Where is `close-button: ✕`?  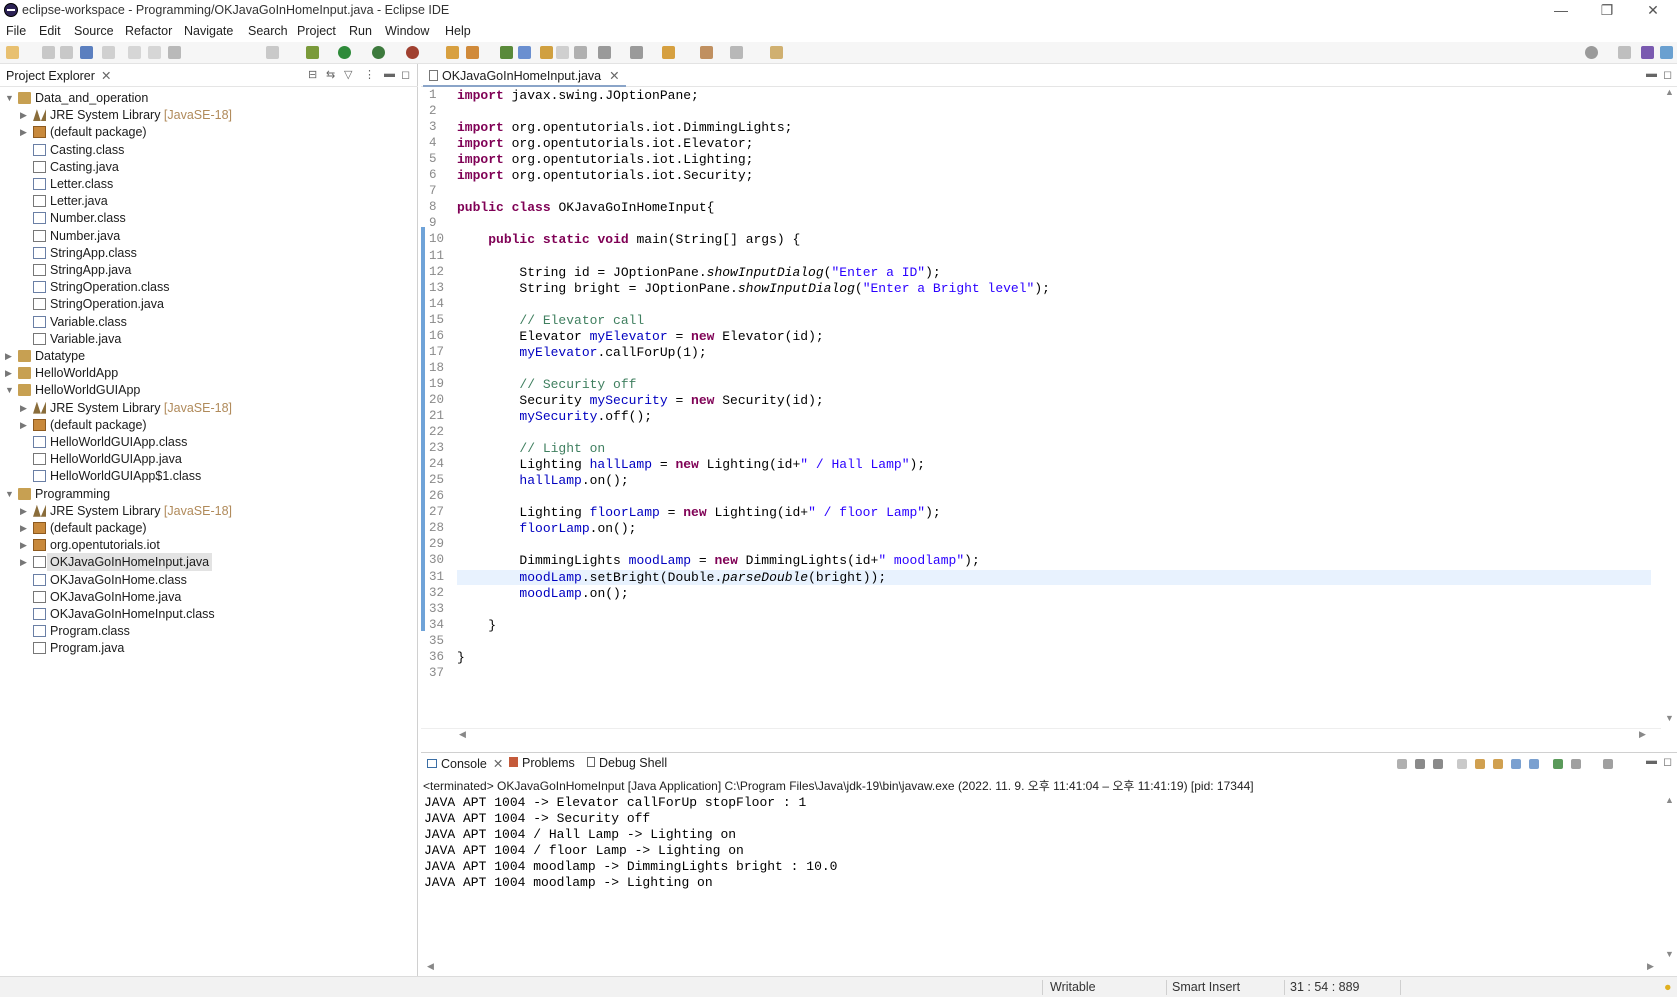
close-button: ✕ is located at coordinates (1653, 11).